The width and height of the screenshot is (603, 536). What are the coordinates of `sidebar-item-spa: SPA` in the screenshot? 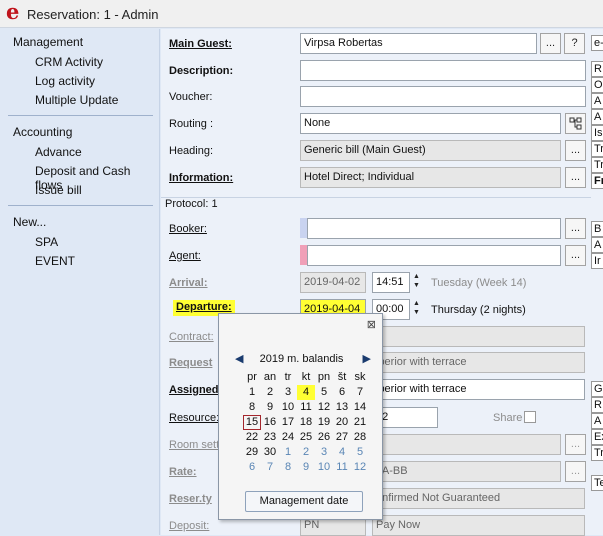 It's located at (46, 242).